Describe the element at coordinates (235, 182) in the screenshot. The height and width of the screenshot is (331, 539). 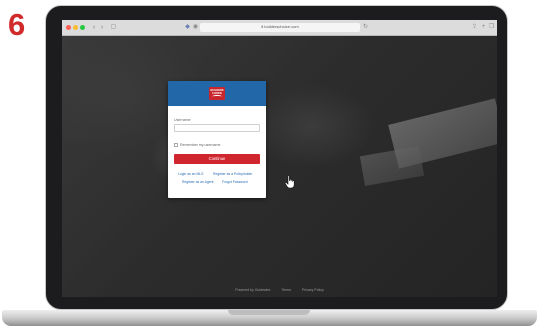
I see `forgot-password-link: Forgot Password` at that location.